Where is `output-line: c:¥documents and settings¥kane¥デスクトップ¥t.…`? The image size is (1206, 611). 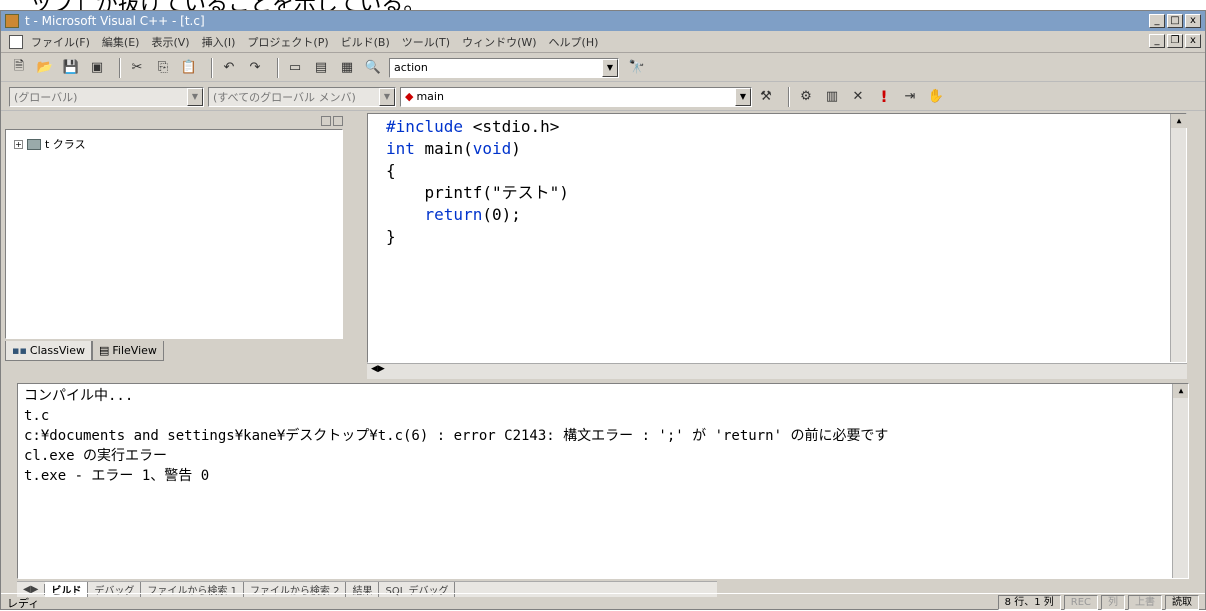
output-line: c:¥documents and settings¥kane¥デスクトップ¥t.… is located at coordinates (456, 436).